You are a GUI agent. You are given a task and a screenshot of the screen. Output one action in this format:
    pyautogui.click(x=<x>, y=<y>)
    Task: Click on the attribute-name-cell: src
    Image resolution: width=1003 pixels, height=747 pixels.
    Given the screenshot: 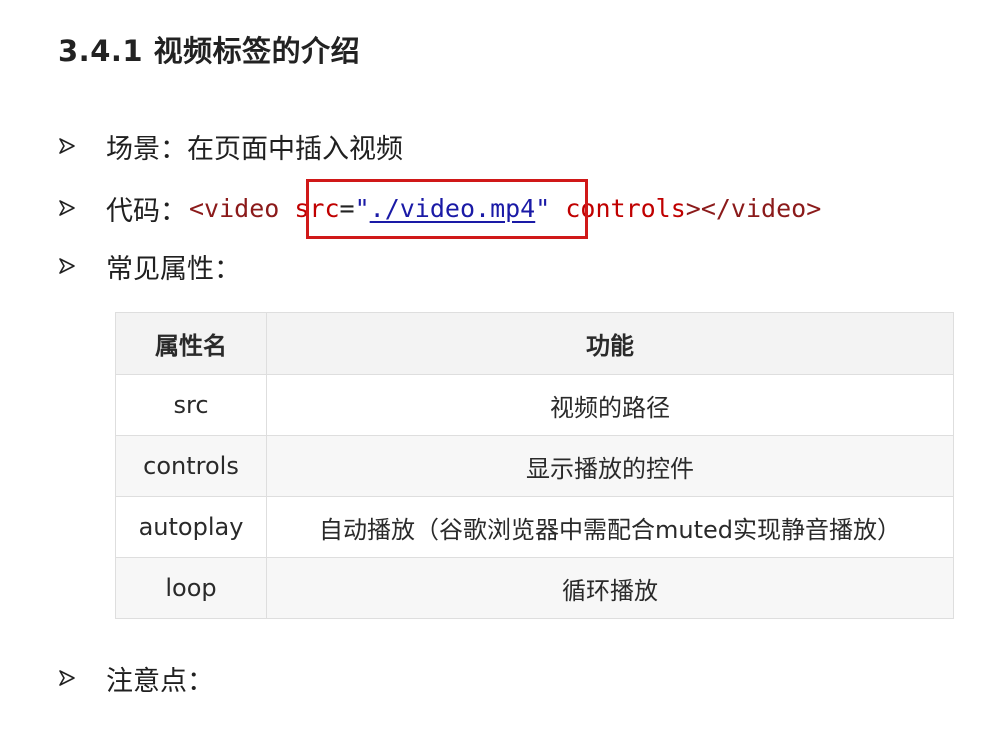 What is the action you would take?
    pyautogui.click(x=191, y=405)
    